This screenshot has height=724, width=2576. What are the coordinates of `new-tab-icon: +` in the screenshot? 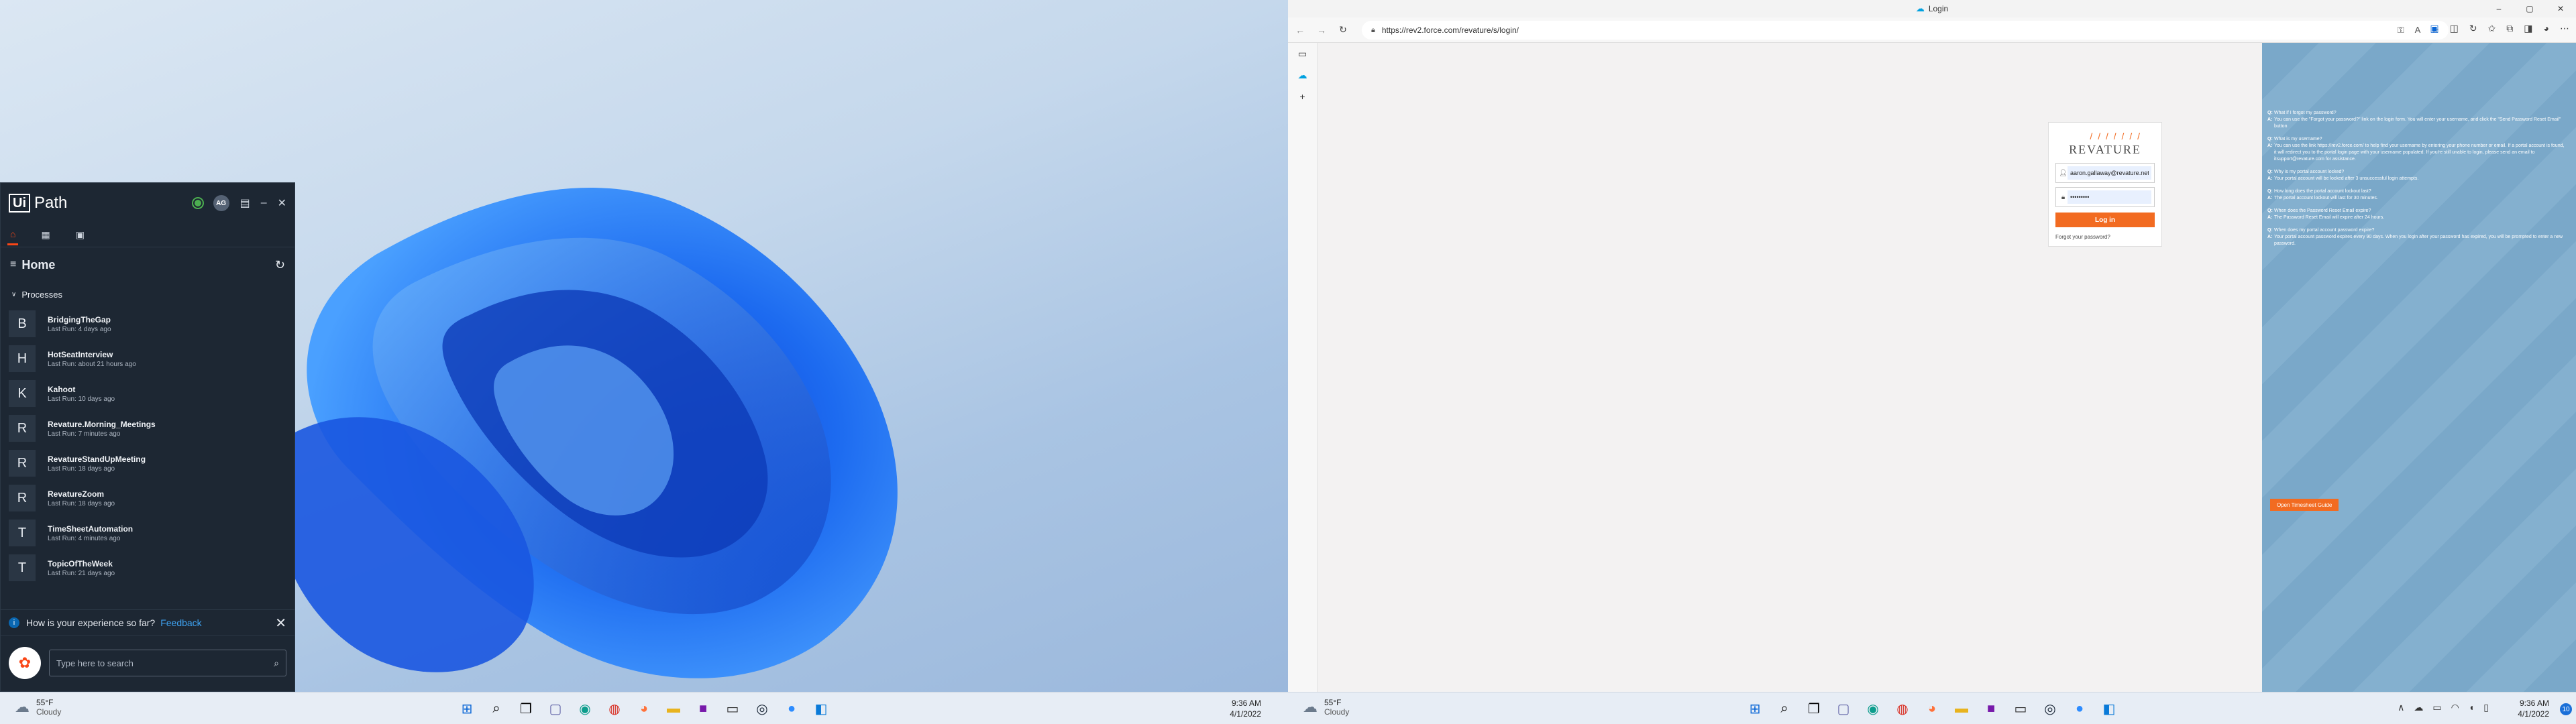 It's located at (1302, 96).